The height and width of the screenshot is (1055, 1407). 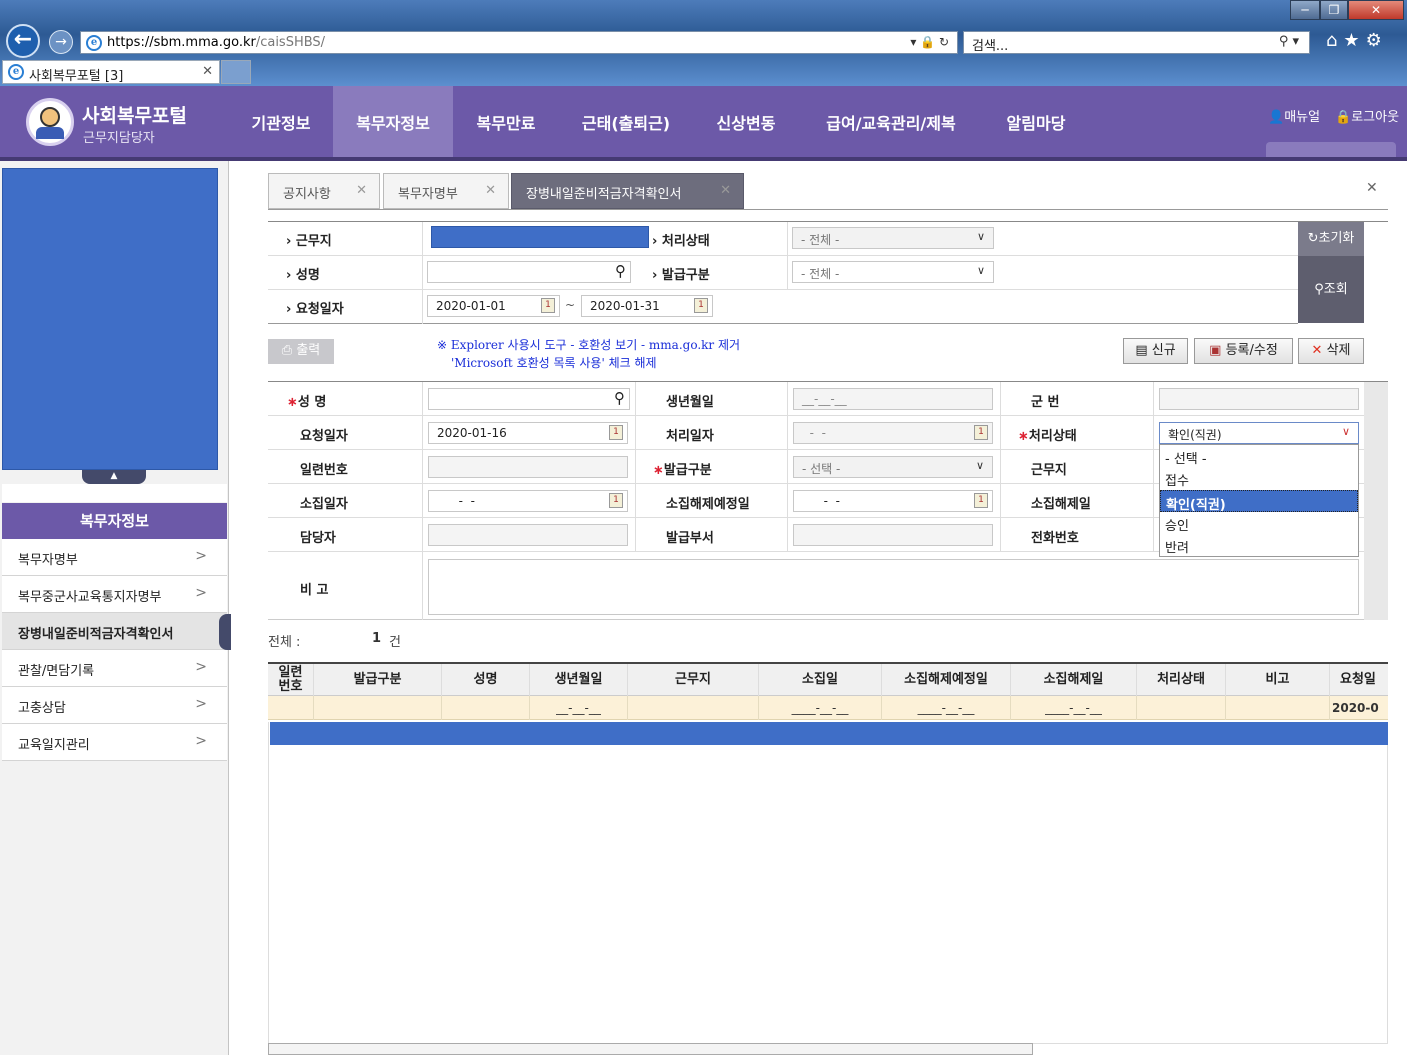 I want to click on status-option: 반려, so click(x=1259, y=545).